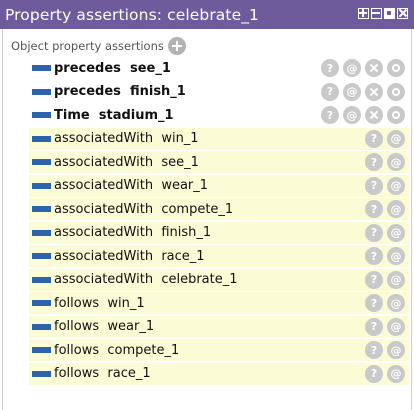 This screenshot has width=414, height=410. Describe the element at coordinates (133, 232) in the screenshot. I see `assertion-text: associatedWith finish_1` at that location.